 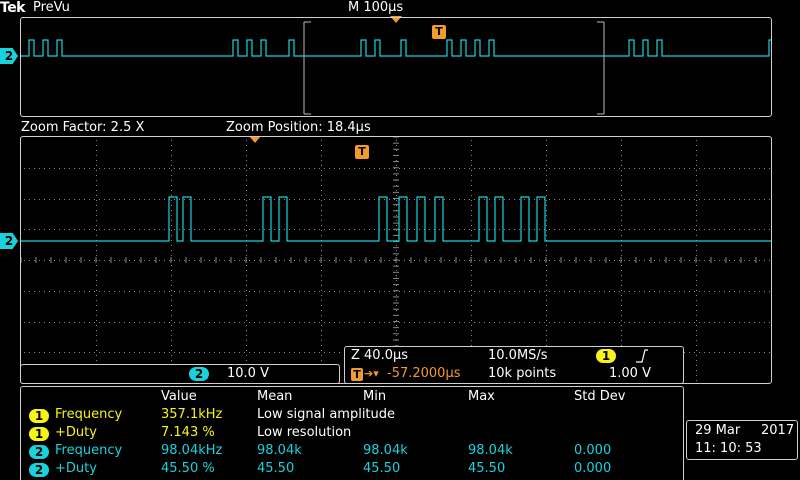 What do you see at coordinates (298, 127) in the screenshot?
I see `zoom-position-label: Zoom Position: 18.4µs` at bounding box center [298, 127].